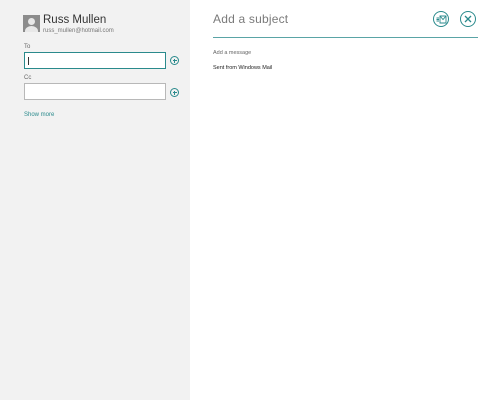 This screenshot has height=400, width=500. What do you see at coordinates (345, 37) in the screenshot?
I see `subject-underline` at bounding box center [345, 37].